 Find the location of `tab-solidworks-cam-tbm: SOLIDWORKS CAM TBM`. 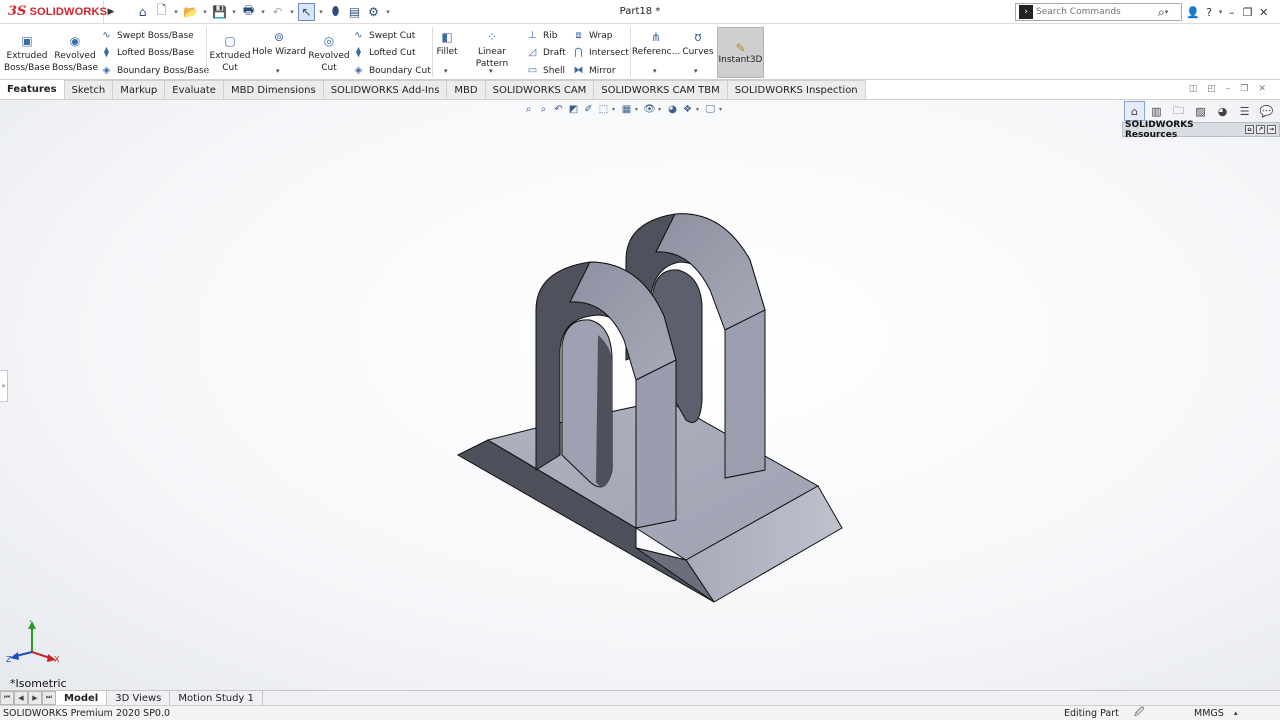

tab-solidworks-cam-tbm: SOLIDWORKS CAM TBM is located at coordinates (661, 89).